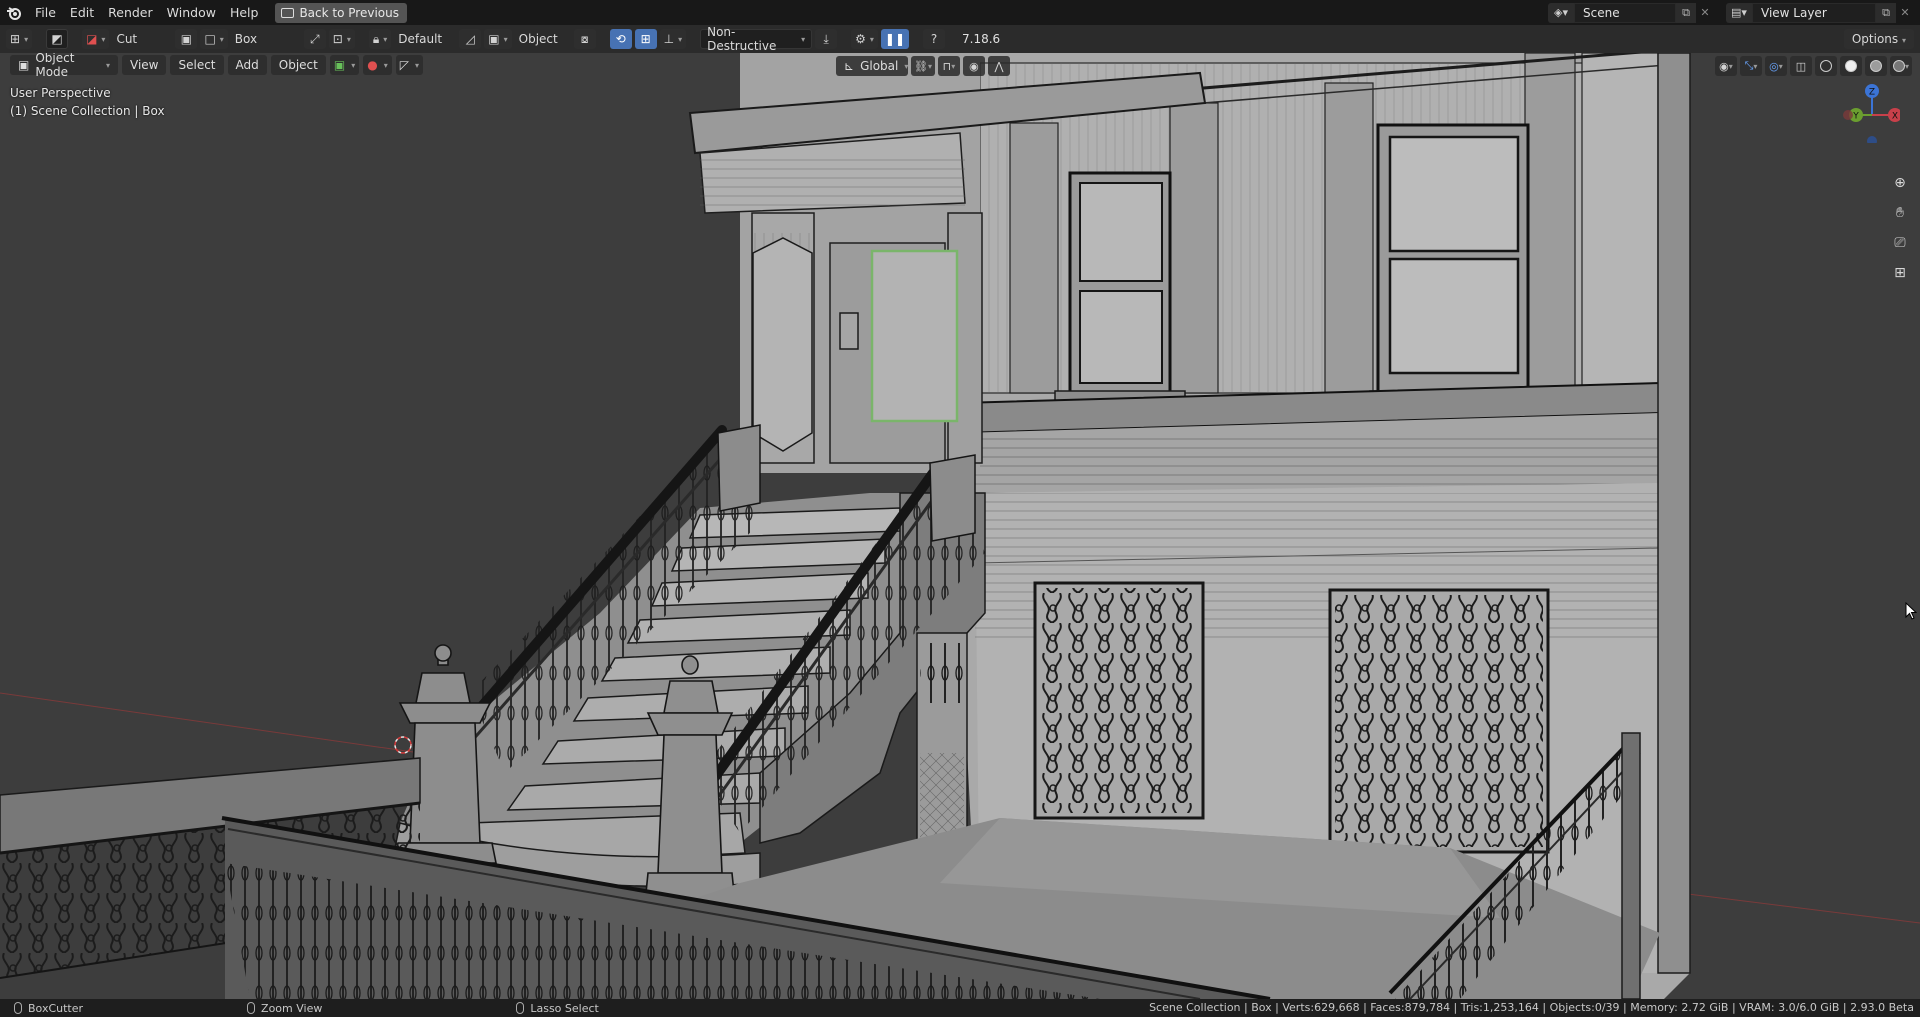 The image size is (1920, 1017). Describe the element at coordinates (864, 39) in the screenshot. I see `settings-gear-icon: ⚙ ▾` at that location.